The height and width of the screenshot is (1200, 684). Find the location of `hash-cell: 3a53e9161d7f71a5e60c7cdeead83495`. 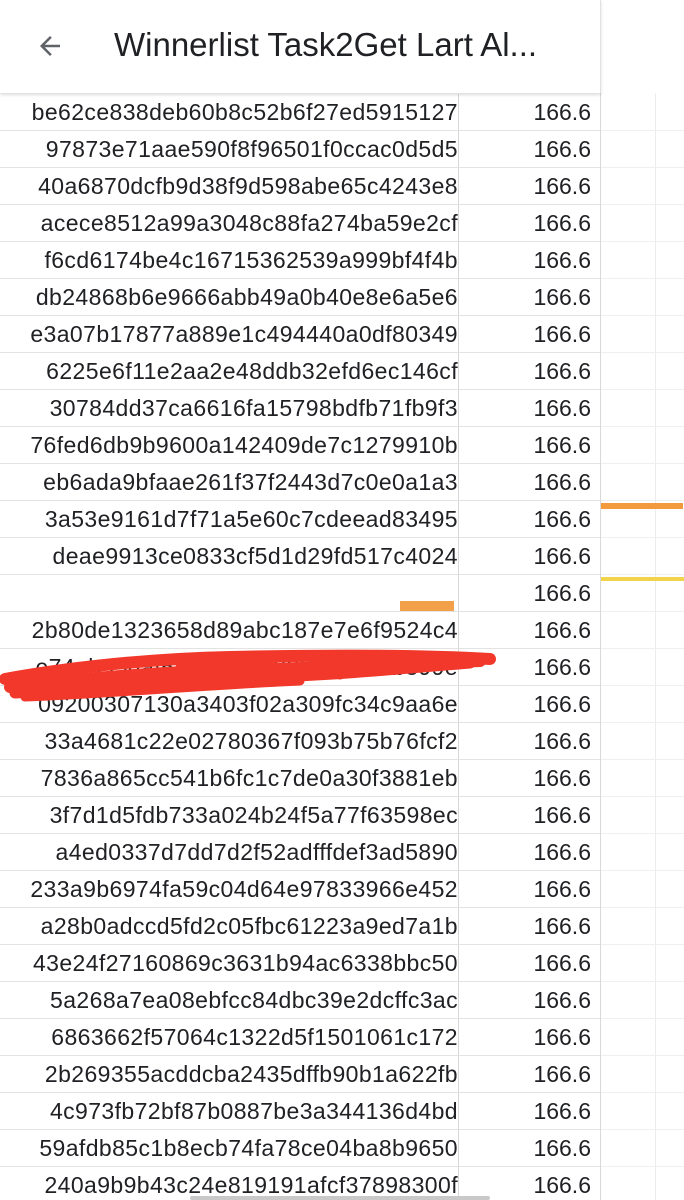

hash-cell: 3a53e9161d7f71a5e60c7cdeead83495 is located at coordinates (229, 519).